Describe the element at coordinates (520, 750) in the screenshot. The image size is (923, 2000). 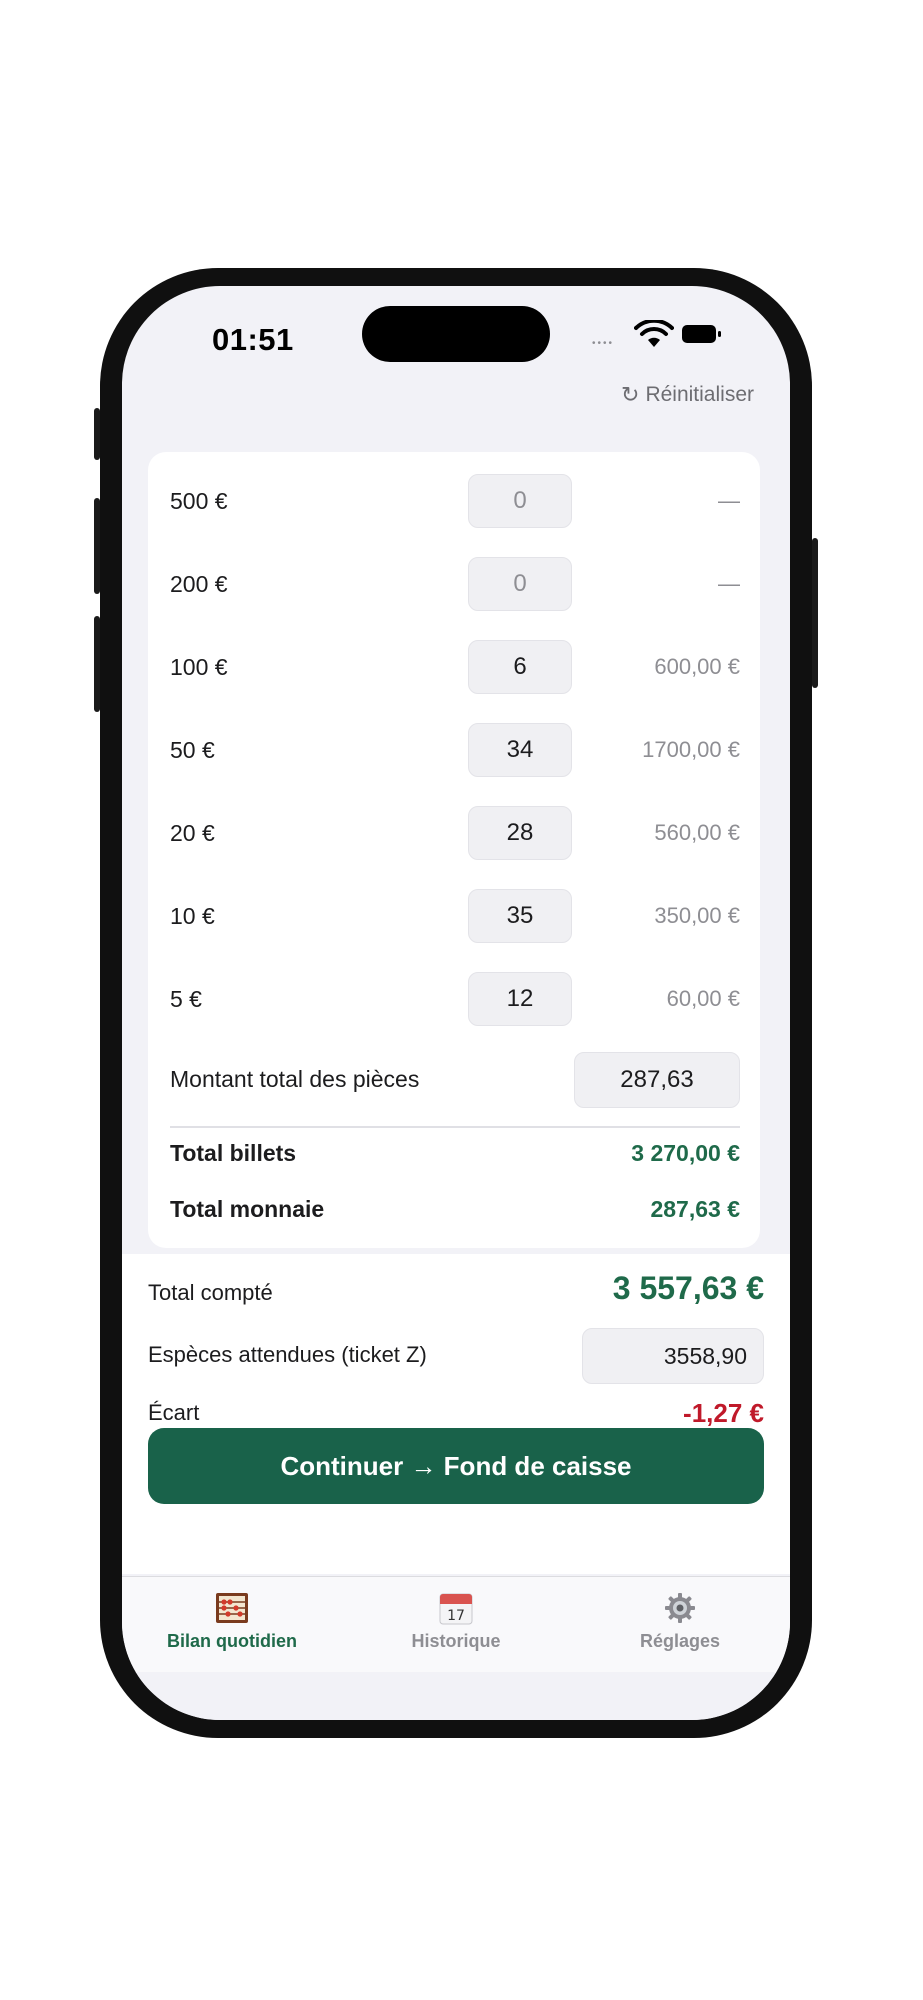
I see `bill-quantity-input: 34` at that location.